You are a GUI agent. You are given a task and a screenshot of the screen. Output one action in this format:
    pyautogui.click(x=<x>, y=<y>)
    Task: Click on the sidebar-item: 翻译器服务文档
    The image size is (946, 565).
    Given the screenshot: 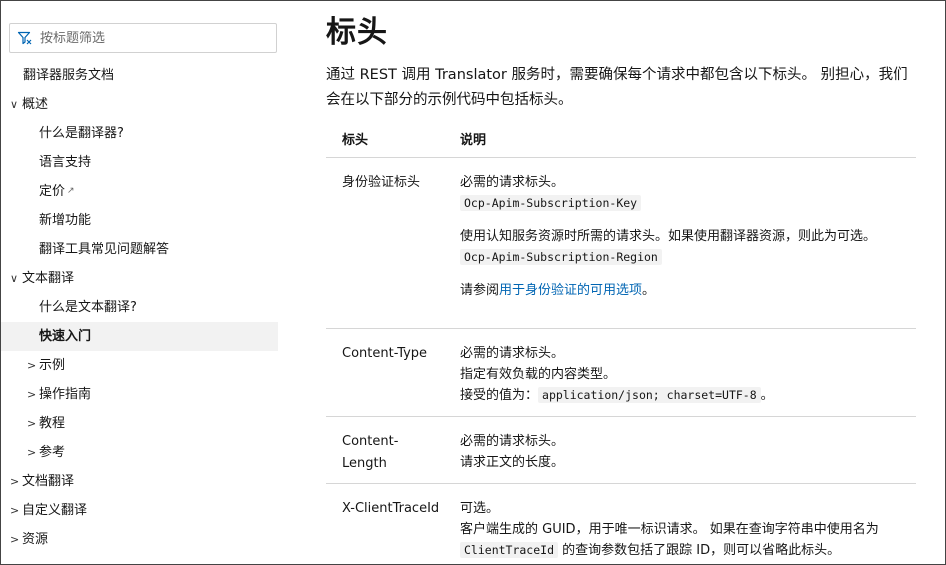 What is the action you would take?
    pyautogui.click(x=146, y=75)
    